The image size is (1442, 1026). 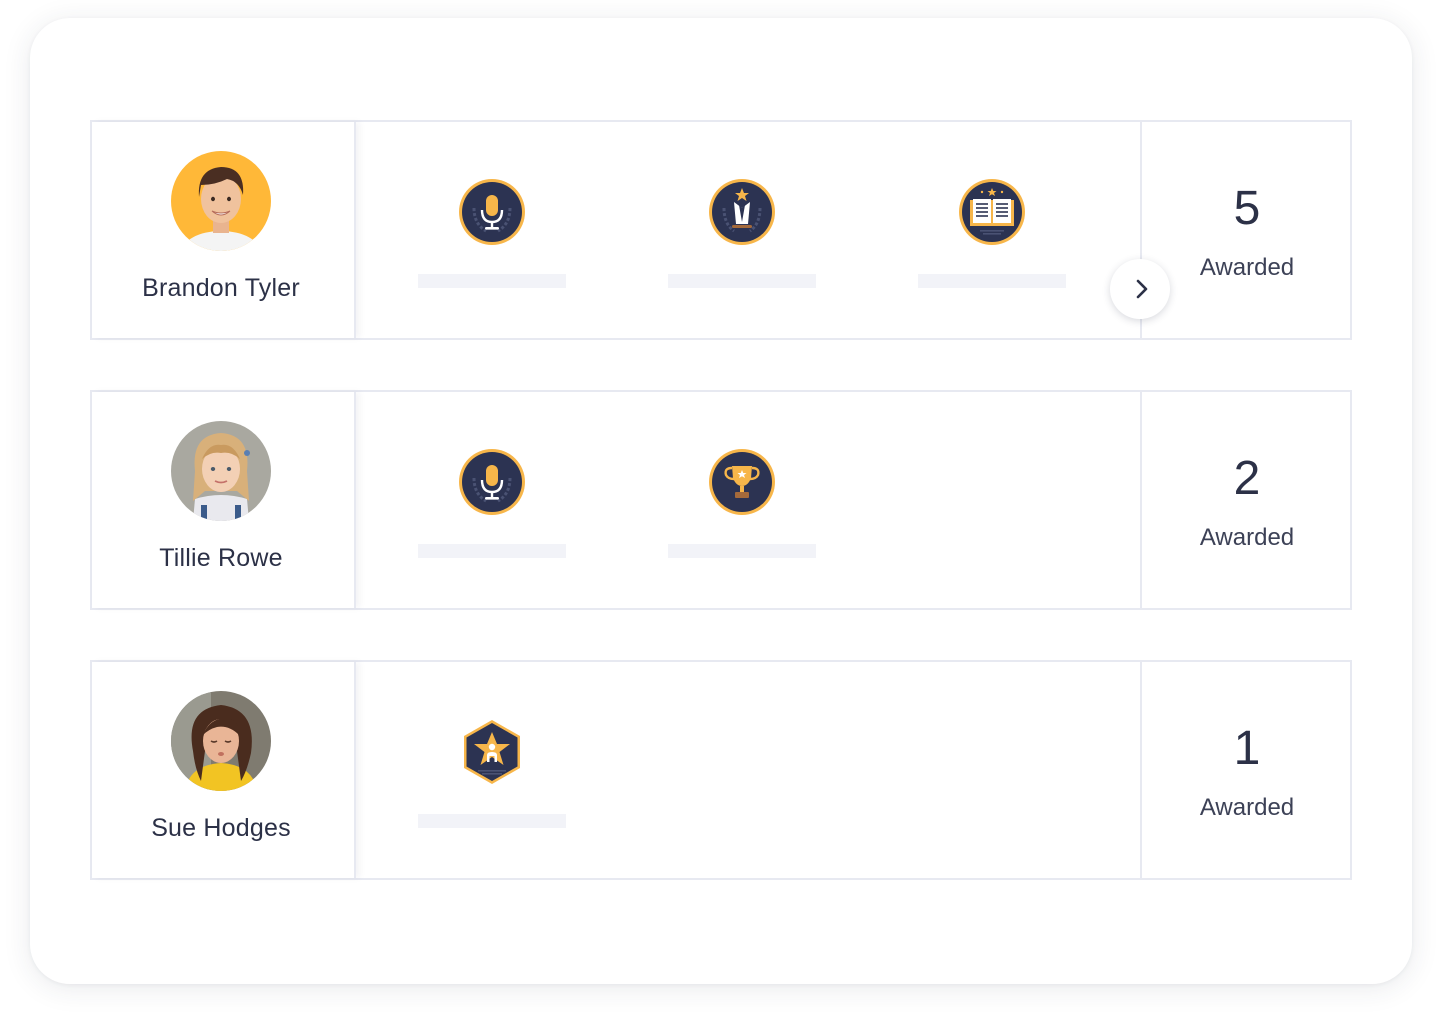 What do you see at coordinates (1247, 208) in the screenshot?
I see `awarded-count: 5` at bounding box center [1247, 208].